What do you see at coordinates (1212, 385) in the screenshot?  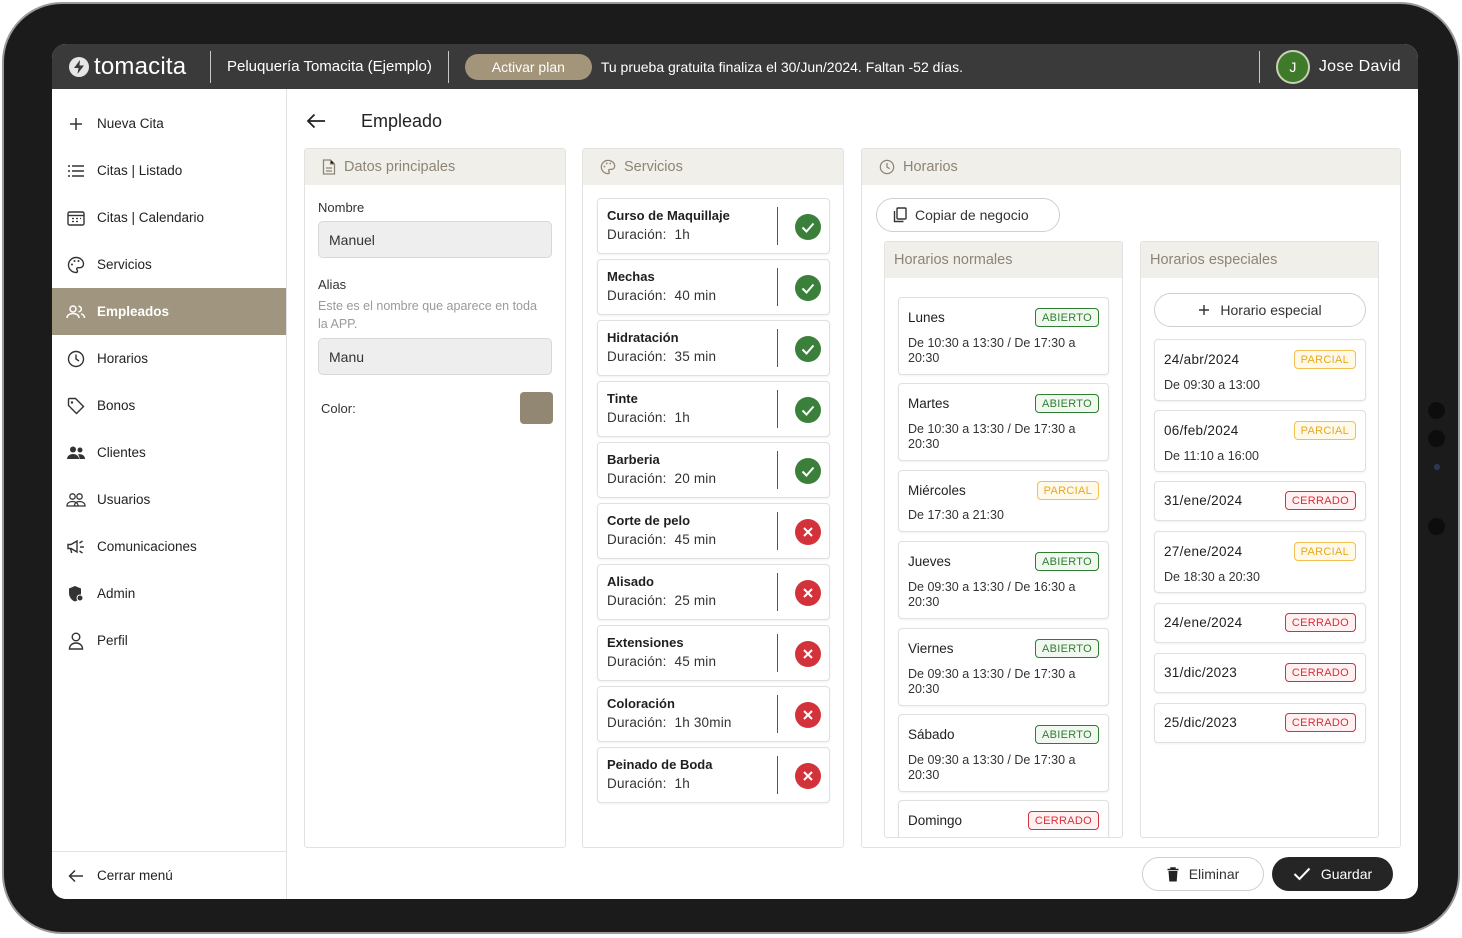 I see `special-times: De 09:30 a 13:00` at bounding box center [1212, 385].